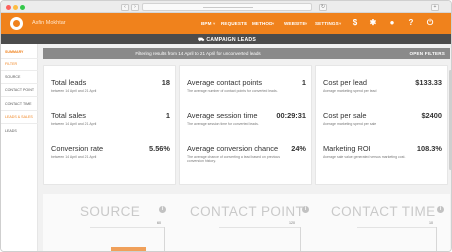 Image resolution: width=452 pixels, height=252 pixels. Describe the element at coordinates (231, 39) in the screenshot. I see `campaign-title-text: CAMPAIGN LEADS` at that location.